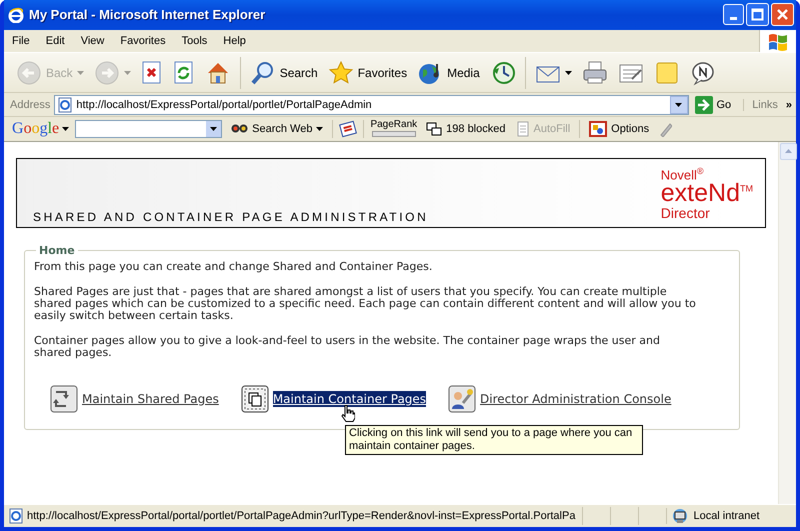  Describe the element at coordinates (576, 398) in the screenshot. I see `link: Director Administration Console` at that location.